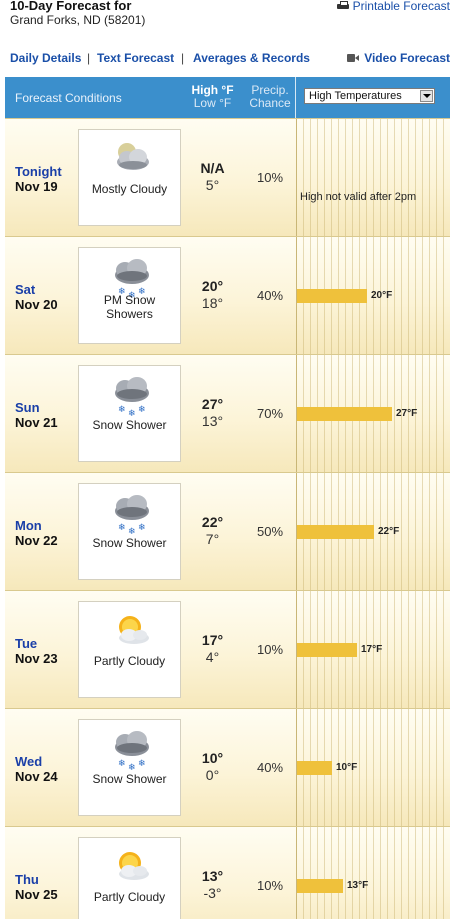 The image size is (455, 919). Describe the element at coordinates (36, 761) in the screenshot. I see `day-name: Wed` at that location.